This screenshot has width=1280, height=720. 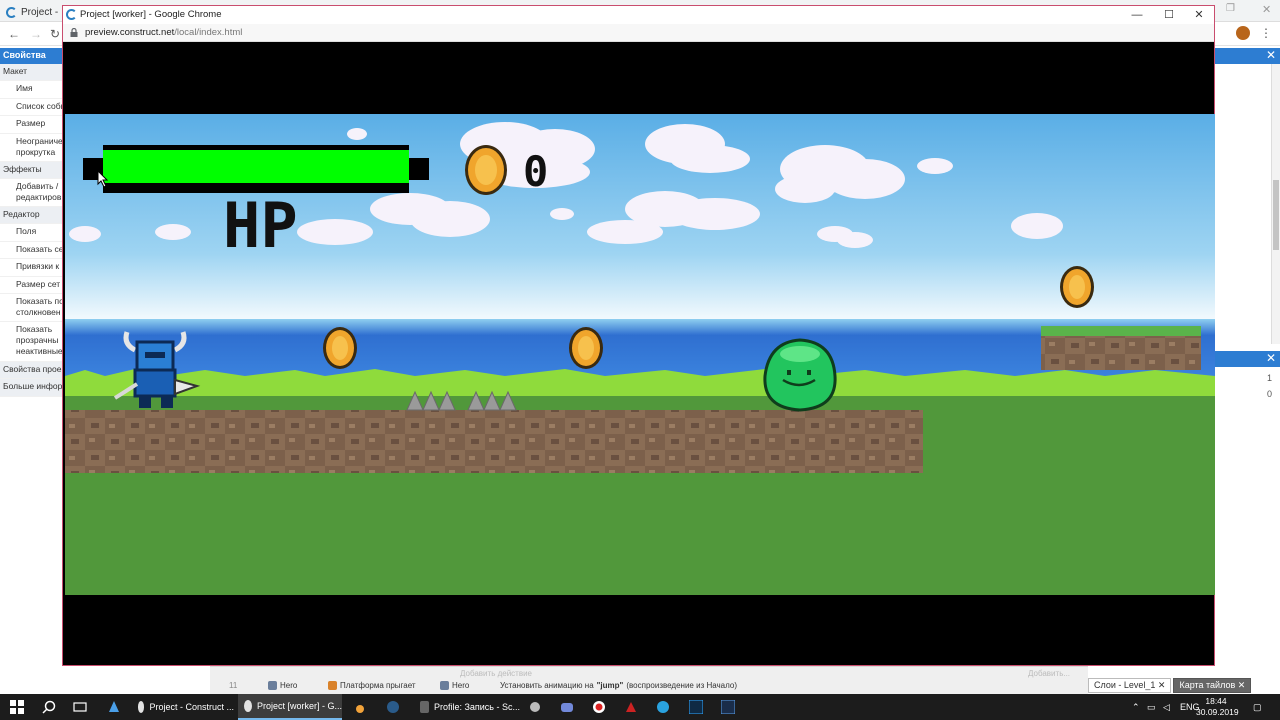 I want to click on property-row: Показать прозрачны неактивные, so click(x=32, y=342).